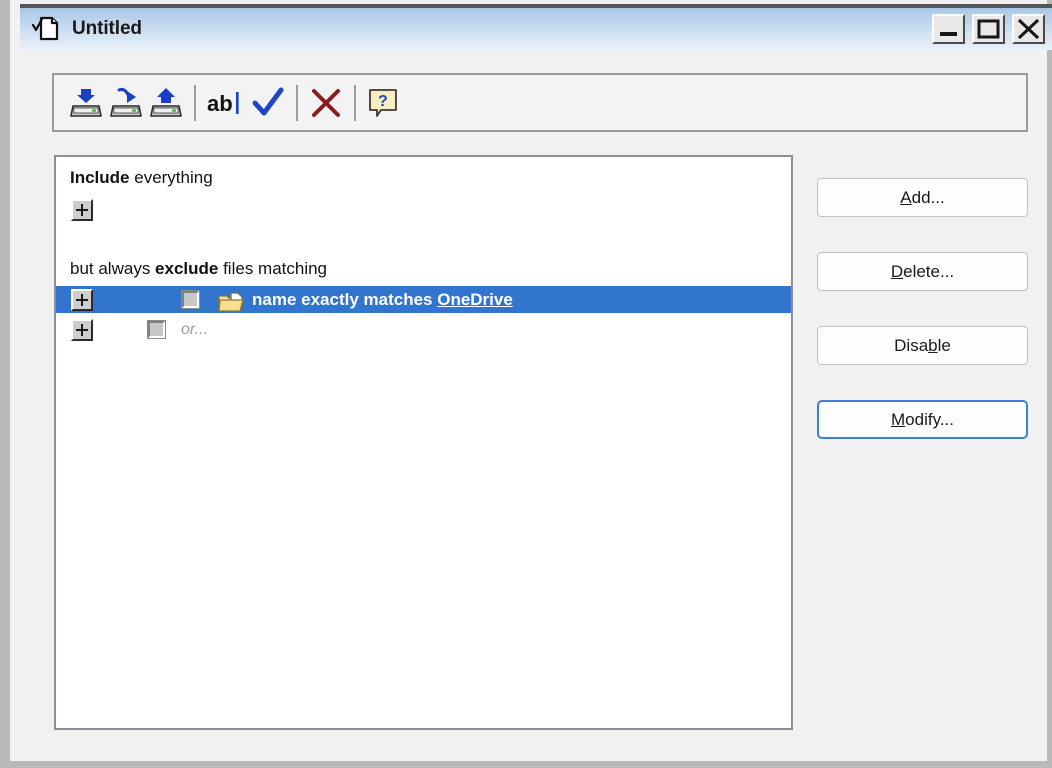  I want to click on red-x-icon, so click(326, 102).